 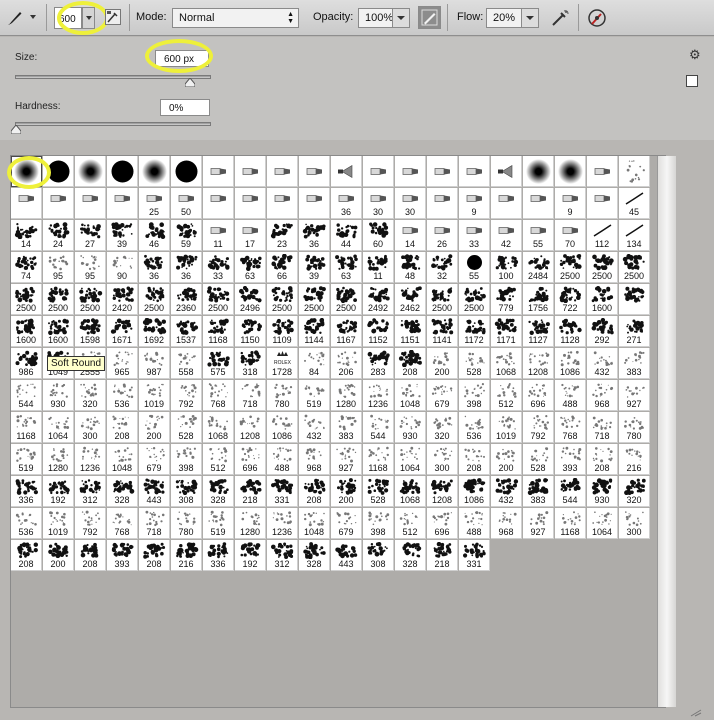 What do you see at coordinates (570, 299) in the screenshot?
I see `brush-preset-cell: 722` at bounding box center [570, 299].